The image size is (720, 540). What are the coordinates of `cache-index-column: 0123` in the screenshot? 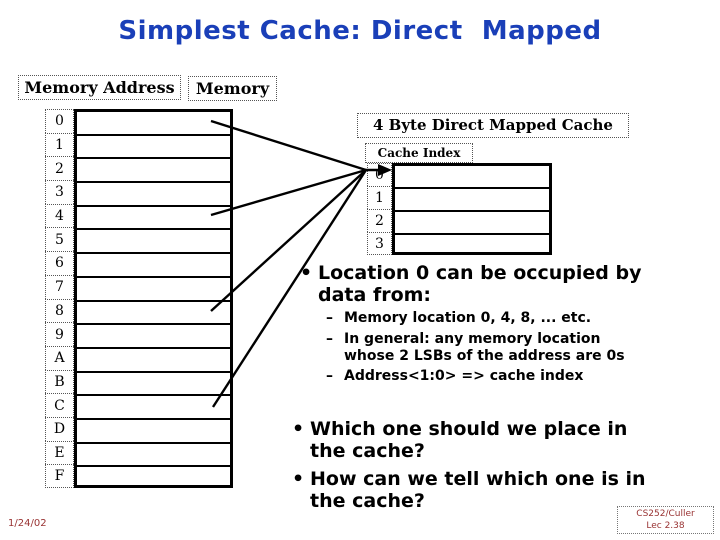 It's located at (379, 209).